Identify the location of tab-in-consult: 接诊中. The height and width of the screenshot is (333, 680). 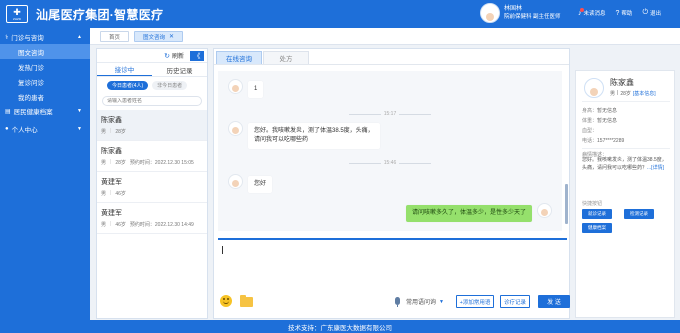
(124, 69).